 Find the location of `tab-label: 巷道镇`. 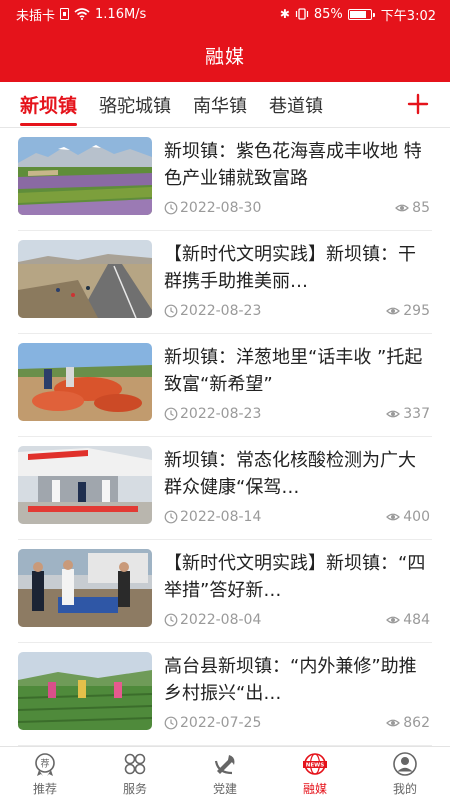

tab-label: 巷道镇 is located at coordinates (296, 106).